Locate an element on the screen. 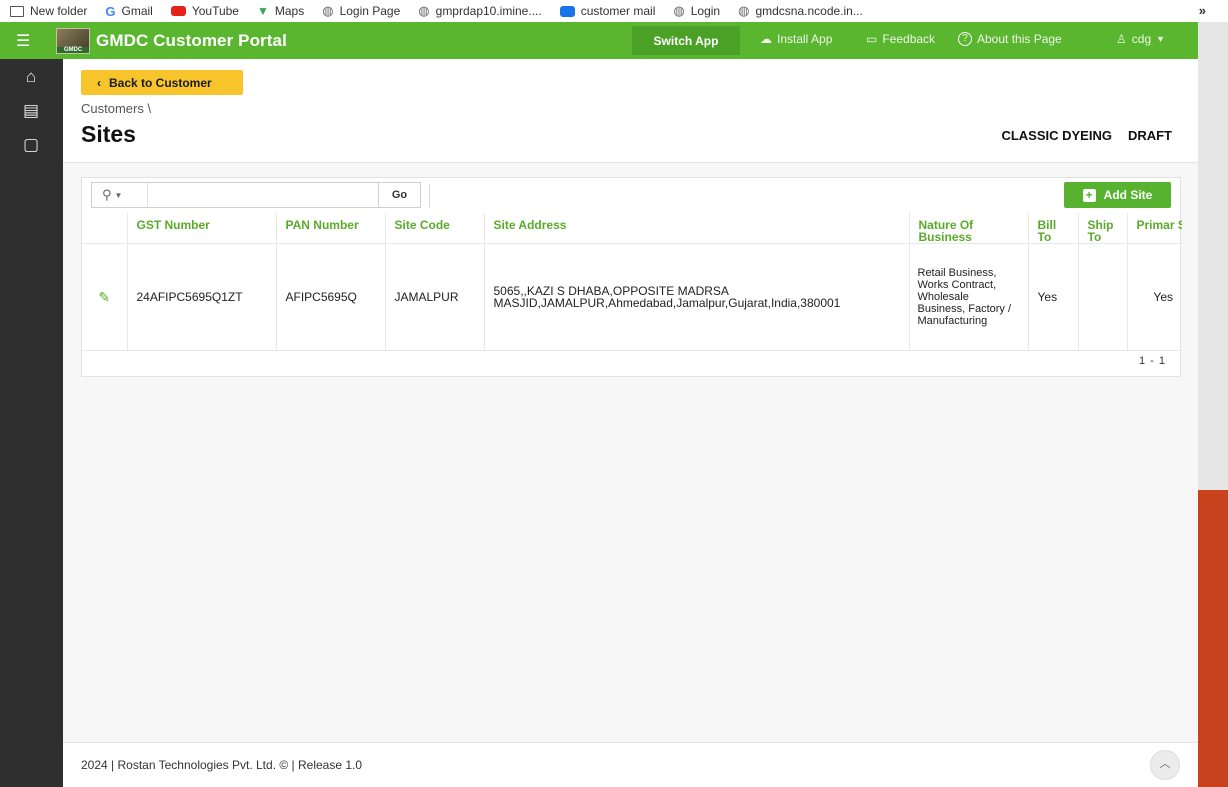  page-title: Sites is located at coordinates (108, 134).